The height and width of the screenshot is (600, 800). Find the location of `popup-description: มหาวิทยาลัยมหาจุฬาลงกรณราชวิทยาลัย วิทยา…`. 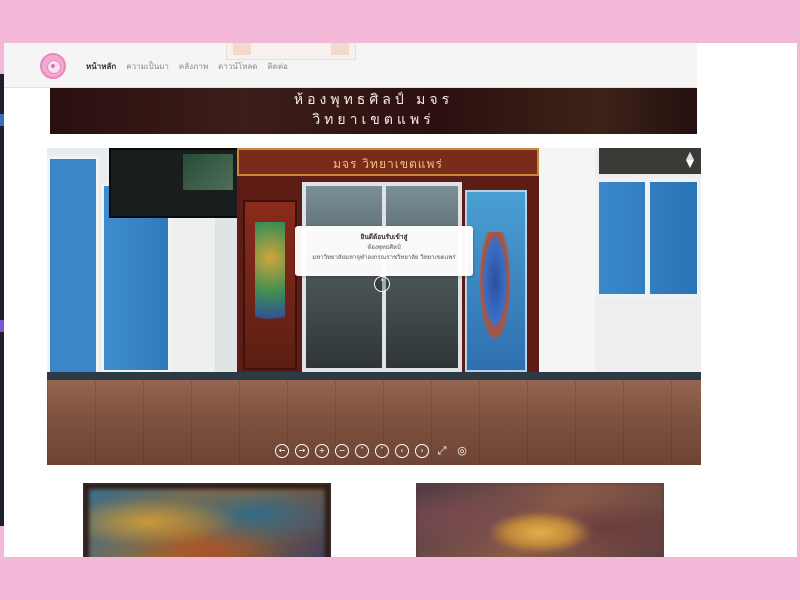

popup-description: มหาวิทยาลัยมหาจุฬาลงกรณราชวิทยาลัย วิทยา… is located at coordinates (384, 257).